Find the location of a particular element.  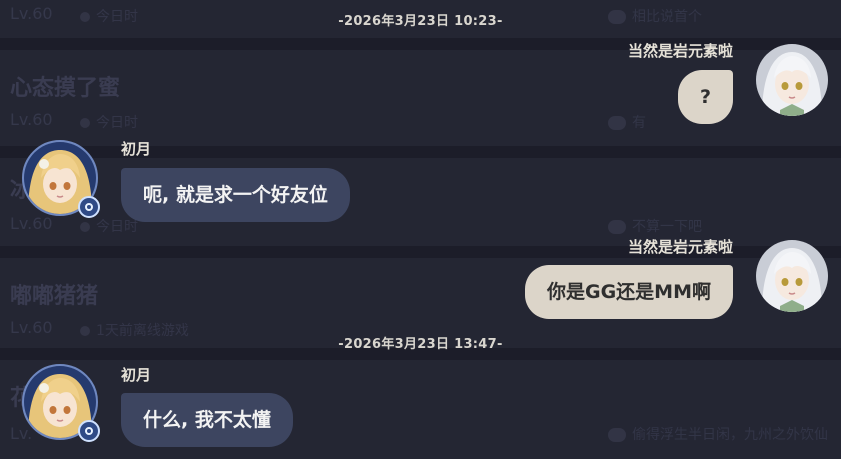

message-bubble-right: 你是GG还是MM啊 is located at coordinates (628, 292).